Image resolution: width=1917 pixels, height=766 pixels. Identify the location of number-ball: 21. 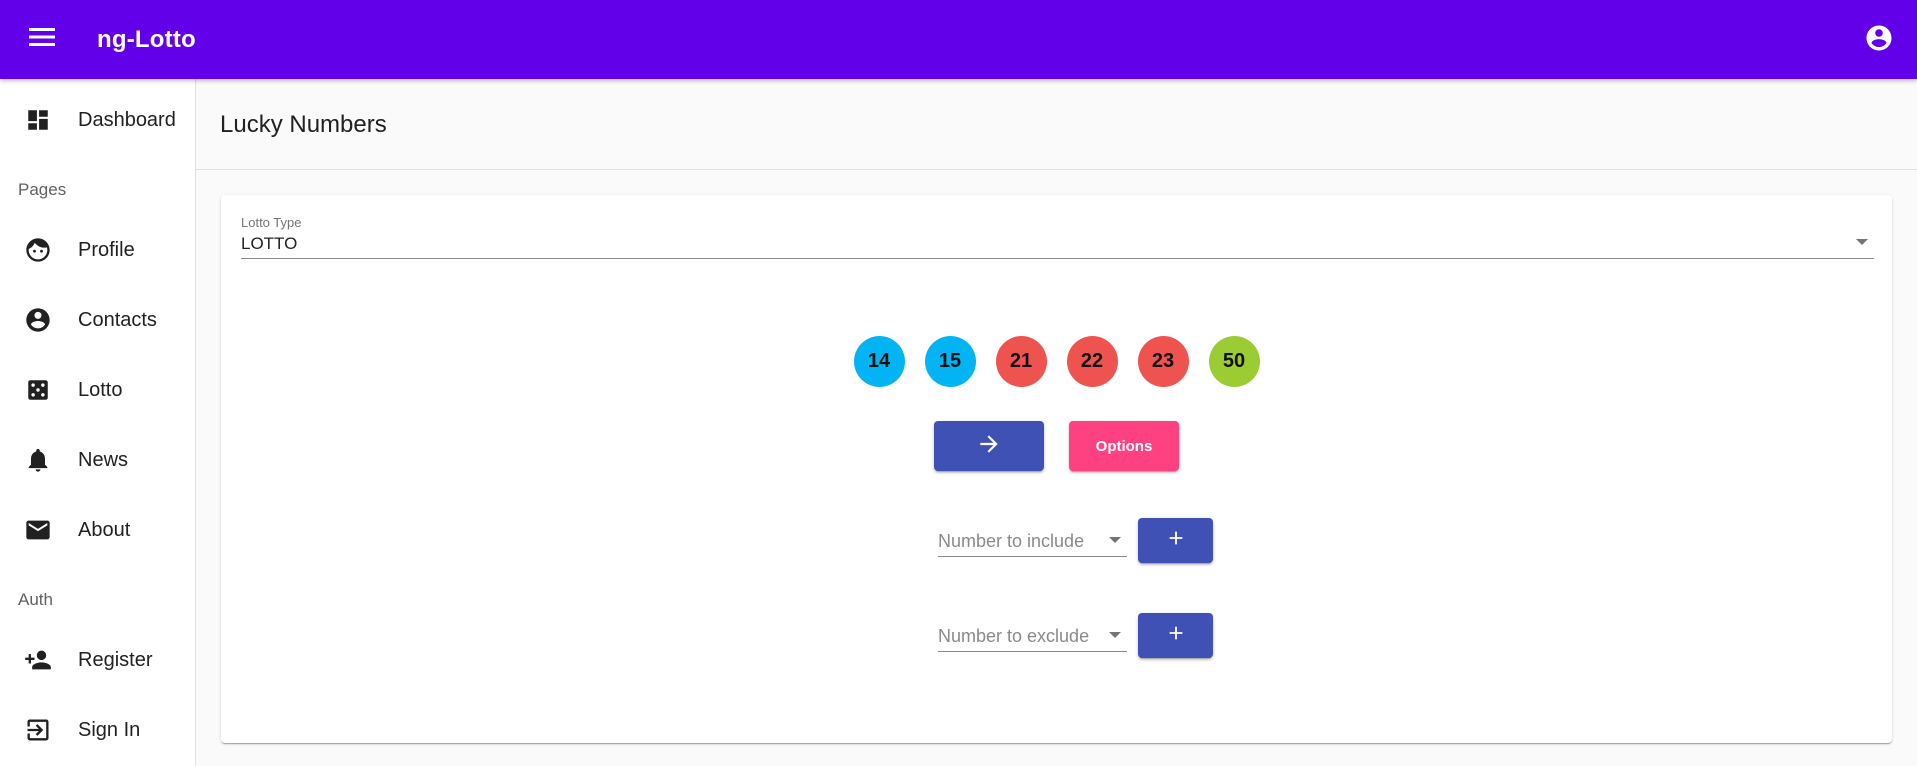
(1021, 361).